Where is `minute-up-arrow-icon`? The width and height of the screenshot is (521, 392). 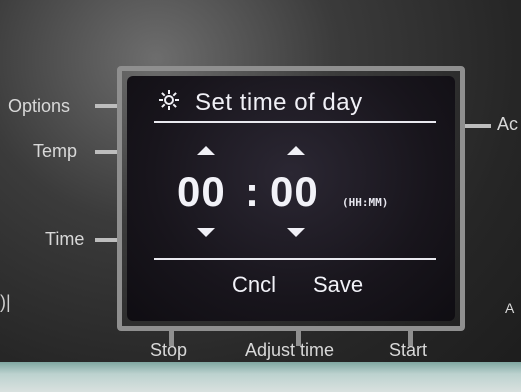 minute-up-arrow-icon is located at coordinates (296, 150).